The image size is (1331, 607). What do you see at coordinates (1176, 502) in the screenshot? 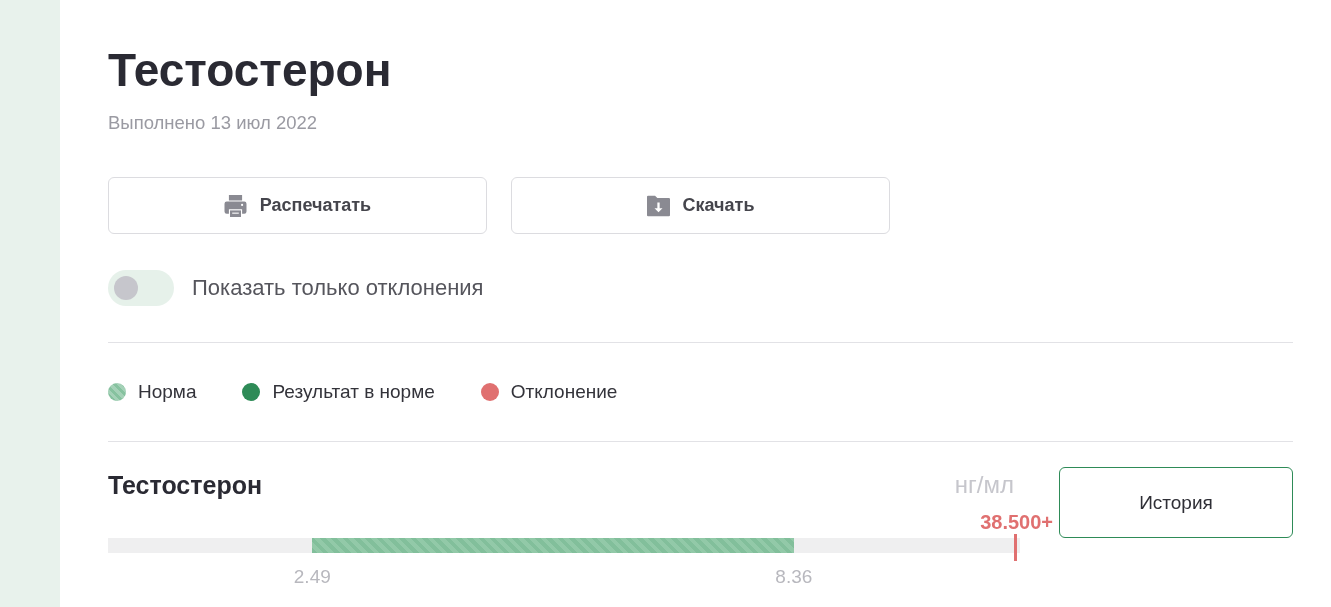
I see `history-button: История` at bounding box center [1176, 502].